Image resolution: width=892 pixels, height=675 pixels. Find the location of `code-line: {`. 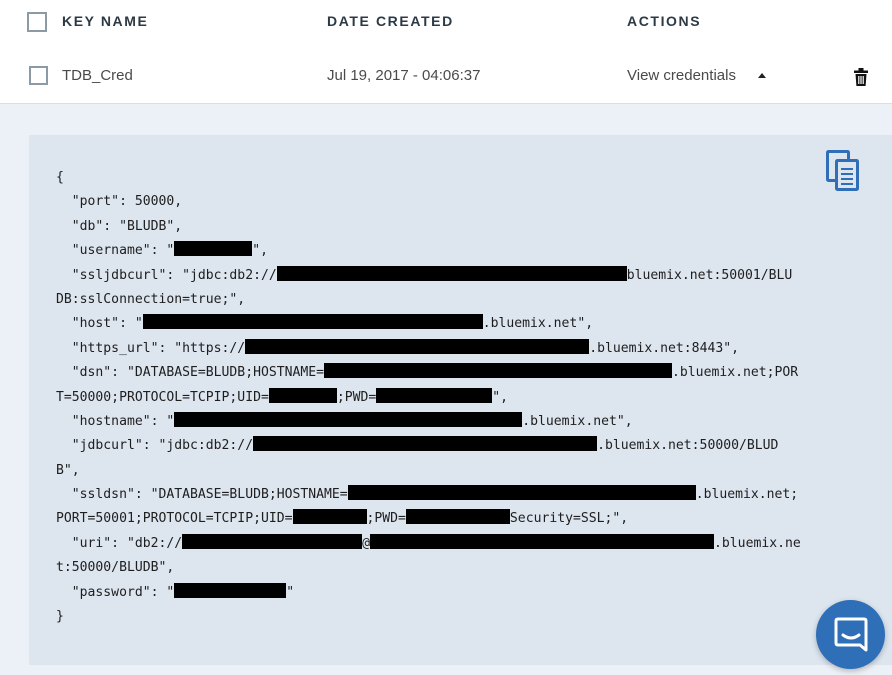

code-line: { is located at coordinates (428, 178).